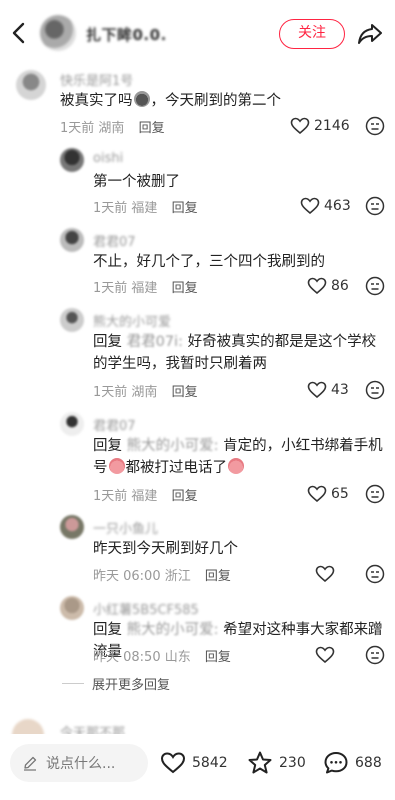 This screenshot has width=395, height=800. Describe the element at coordinates (238, 457) in the screenshot. I see `reply-text: 回复 熊大的小可爱: 肯定的，小红书绑着手机号 都被打过电话了` at that location.